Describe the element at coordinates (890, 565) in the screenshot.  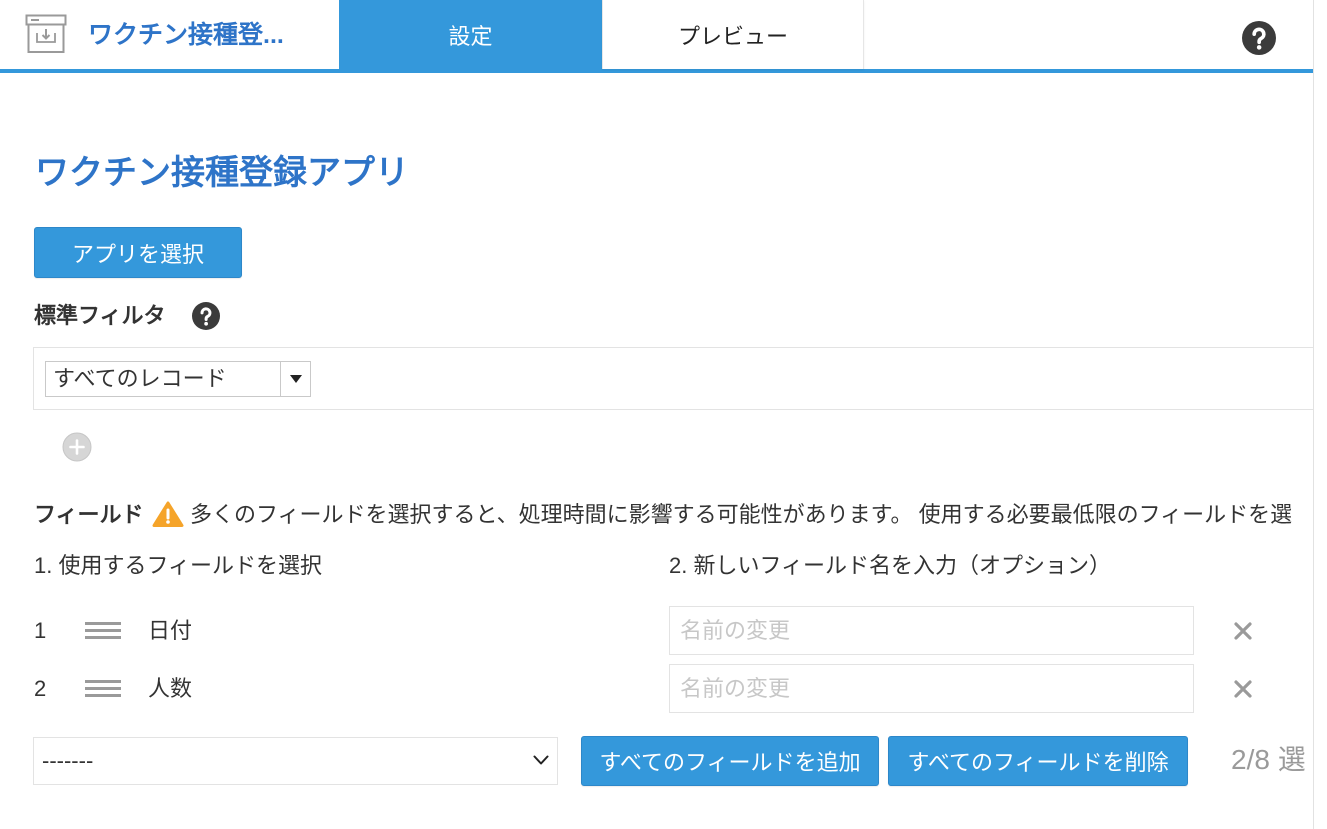
I see `column-heading-rename-fields: 2. 新しいフィールド名を入力（オプション）` at that location.